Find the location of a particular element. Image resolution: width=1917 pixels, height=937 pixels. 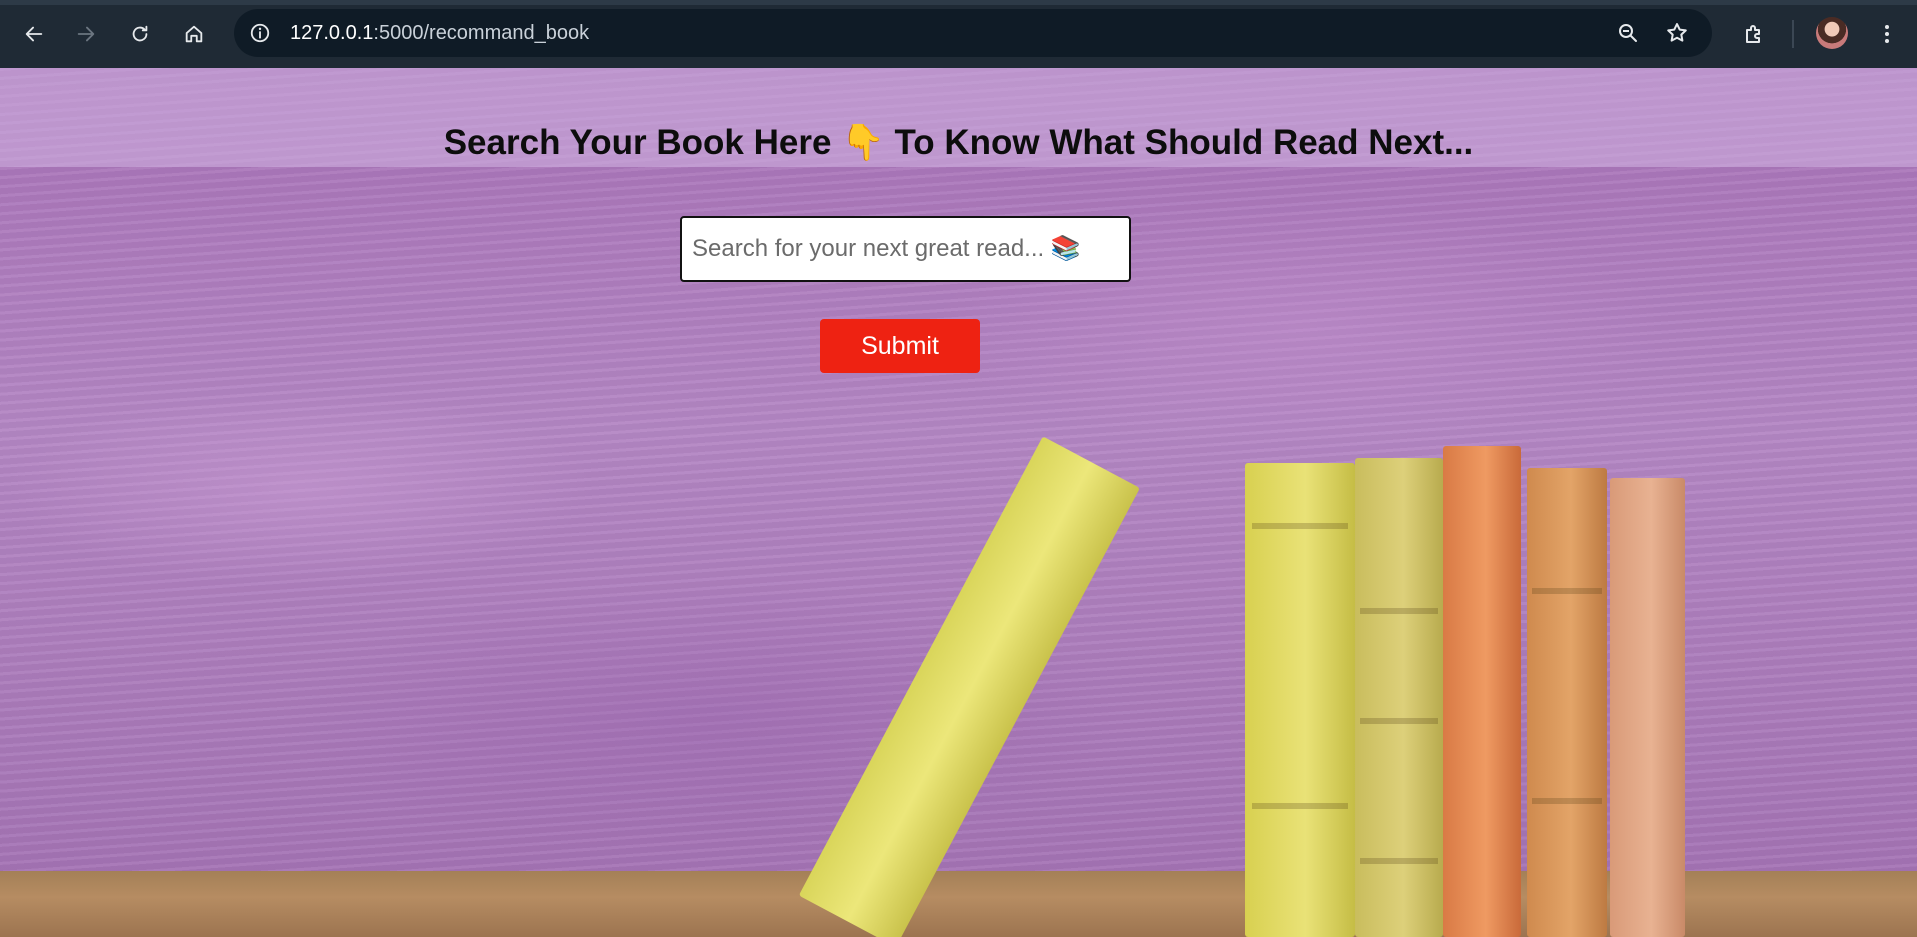

home-icon is located at coordinates (194, 34).